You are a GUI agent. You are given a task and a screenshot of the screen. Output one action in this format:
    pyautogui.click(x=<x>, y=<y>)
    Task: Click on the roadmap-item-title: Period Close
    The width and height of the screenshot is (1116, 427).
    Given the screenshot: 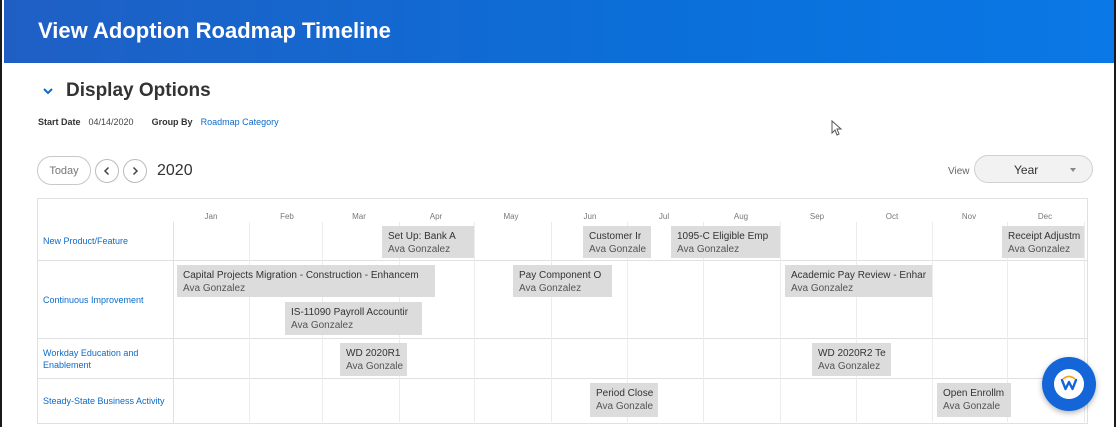 What is the action you would take?
    pyautogui.click(x=625, y=393)
    